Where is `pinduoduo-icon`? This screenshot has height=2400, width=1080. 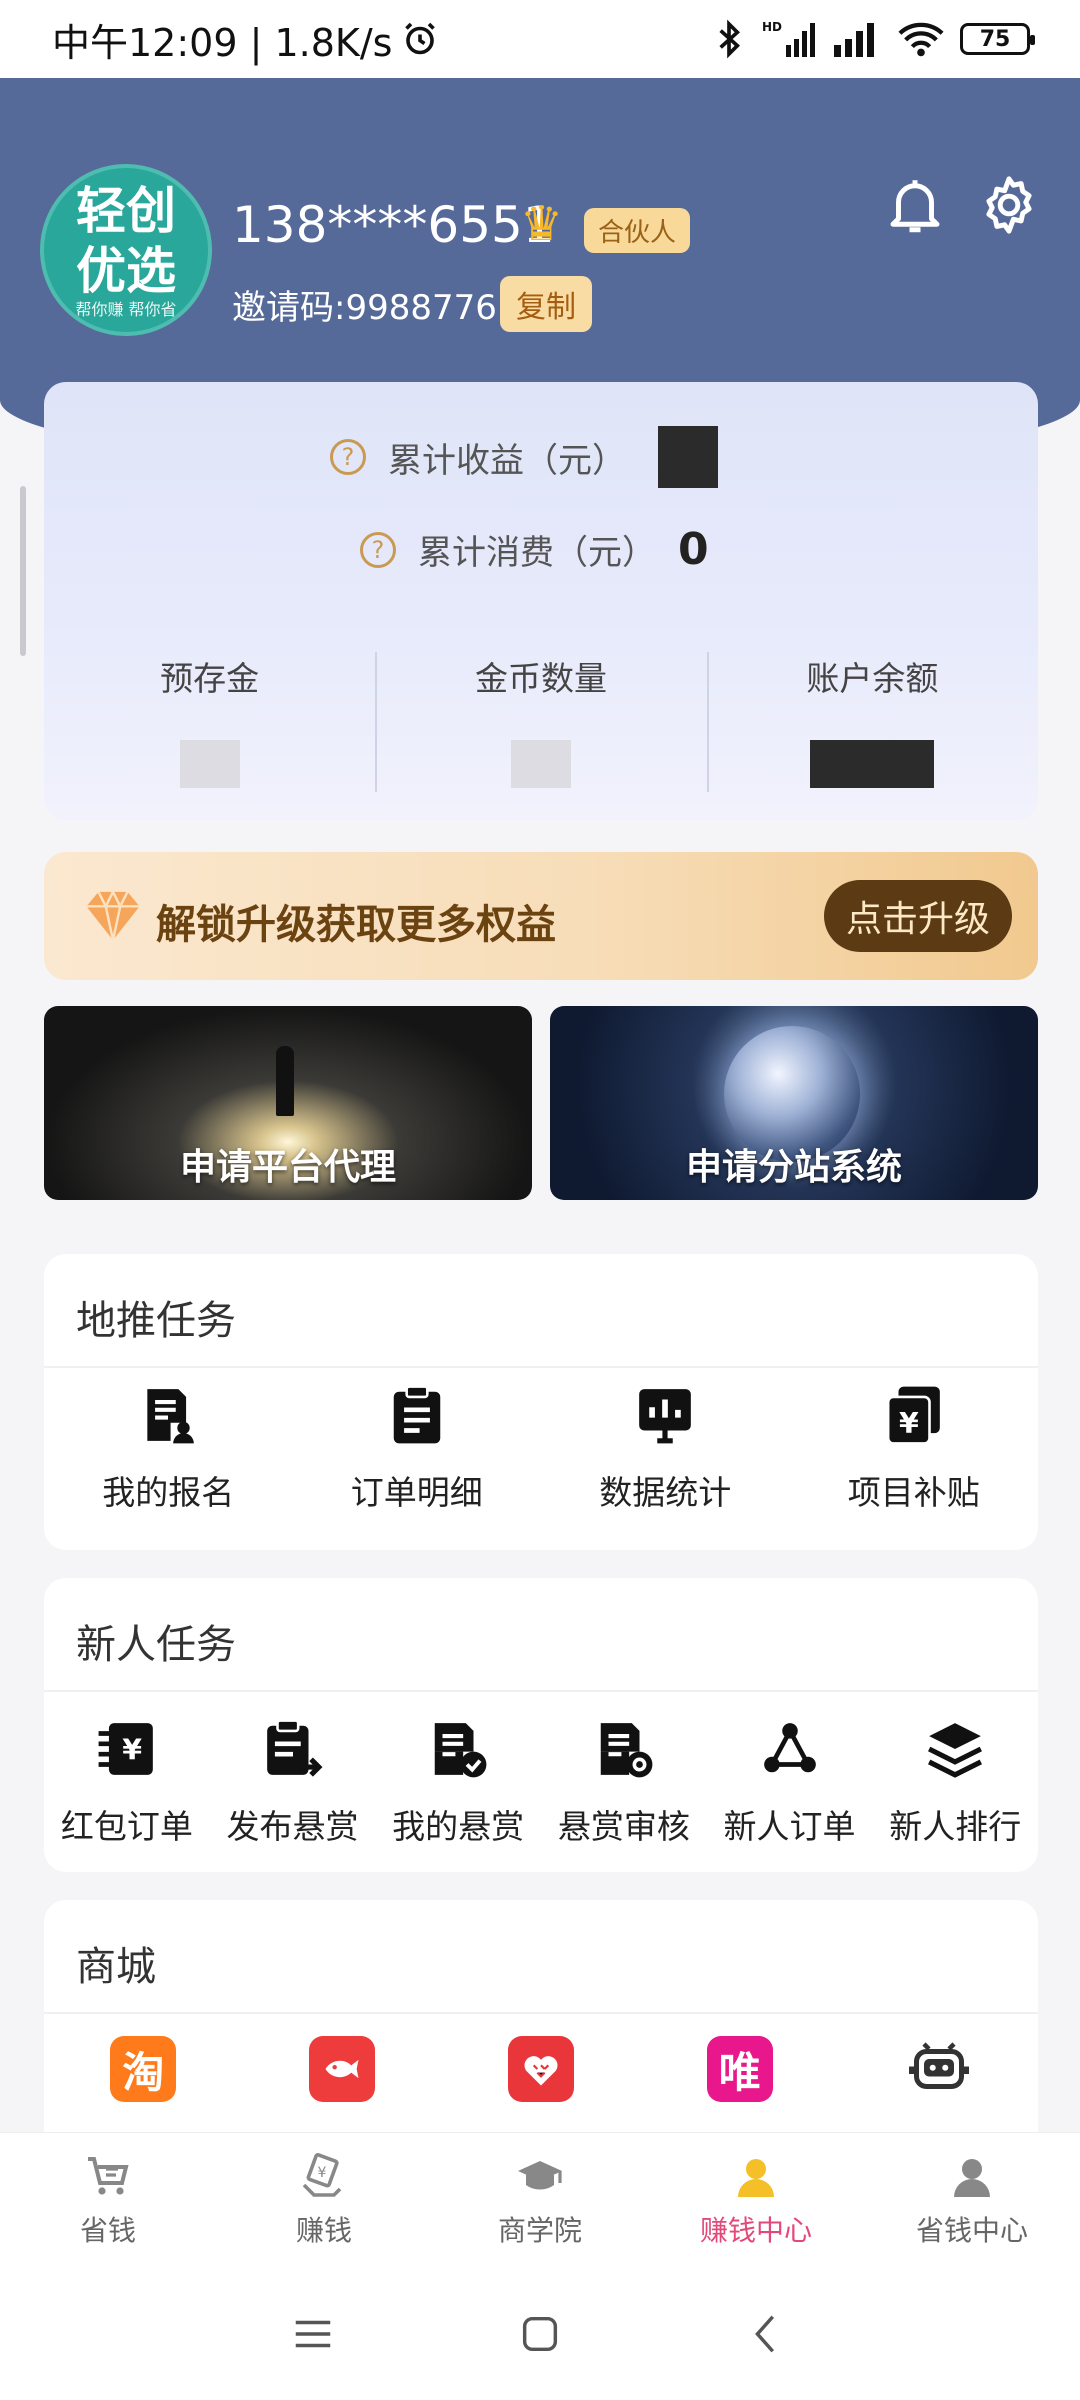
pinduoduo-icon is located at coordinates (540, 2069).